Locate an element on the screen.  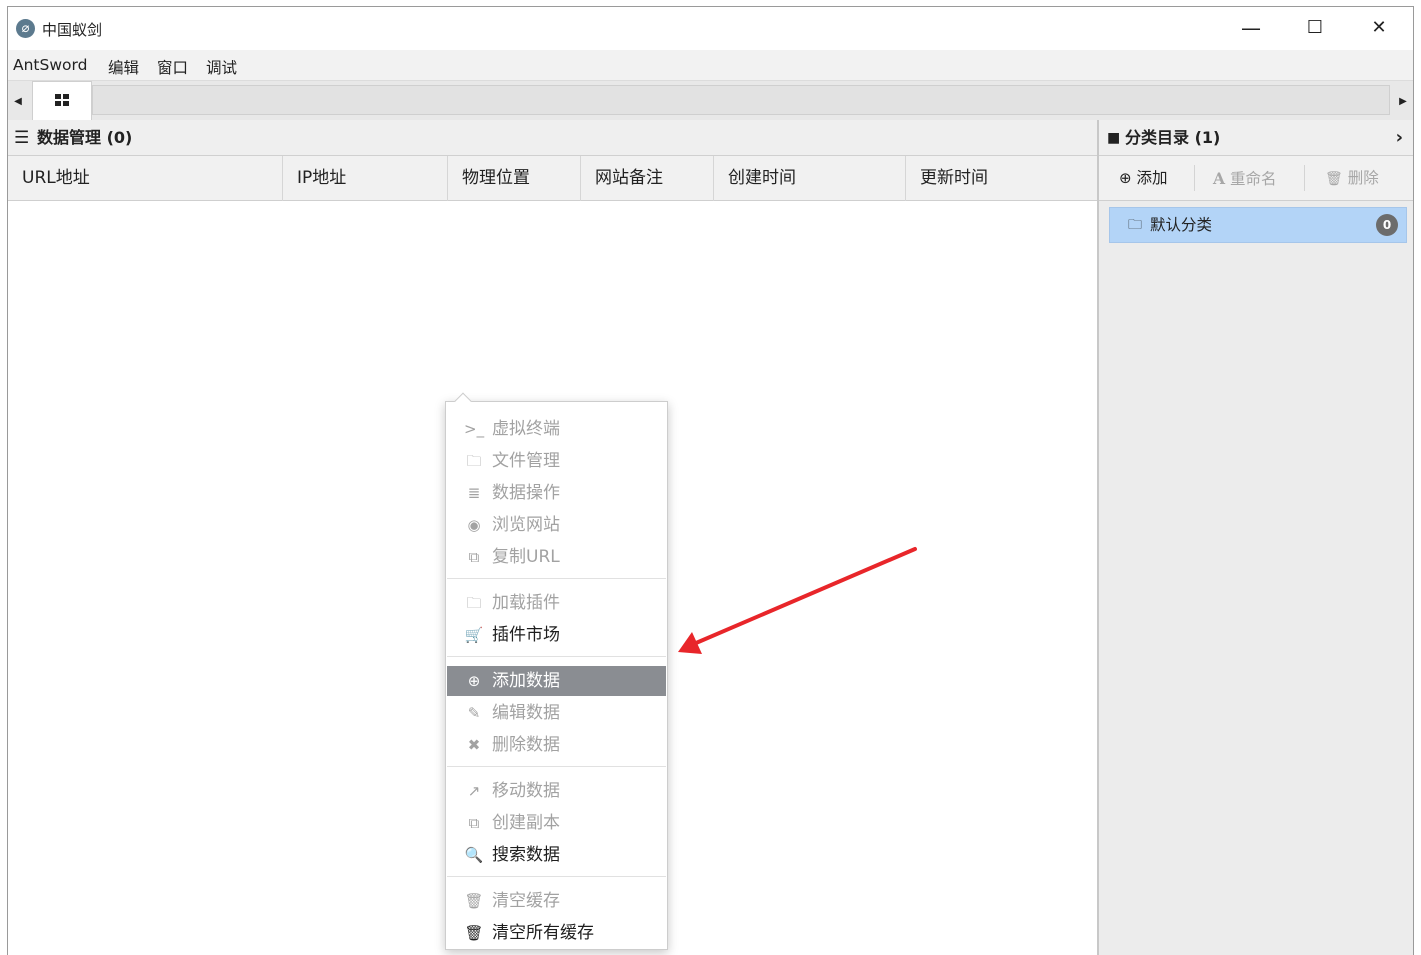
menu-item: 🗑 清空缓存 is located at coordinates (556, 901).